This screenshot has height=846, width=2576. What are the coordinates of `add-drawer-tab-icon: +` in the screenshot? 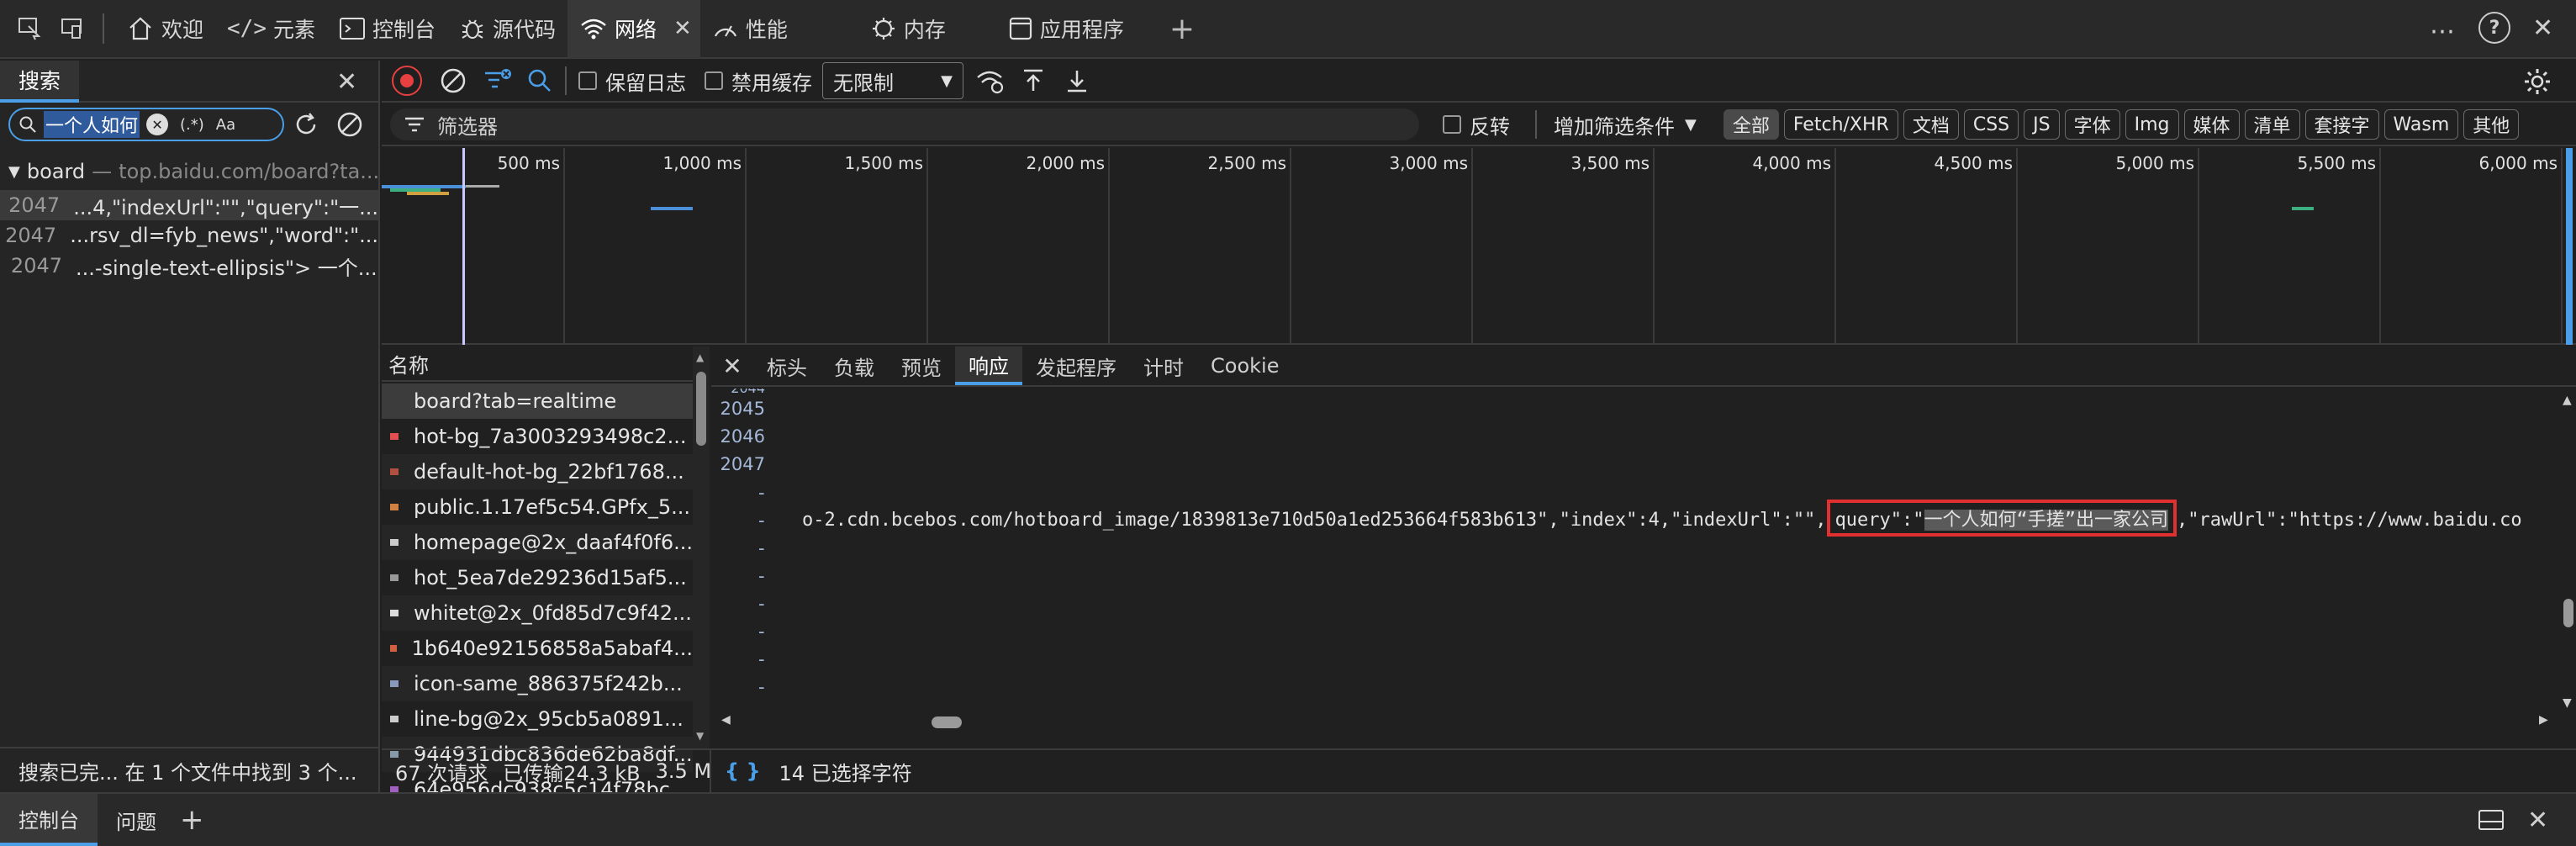 It's located at (192, 820).